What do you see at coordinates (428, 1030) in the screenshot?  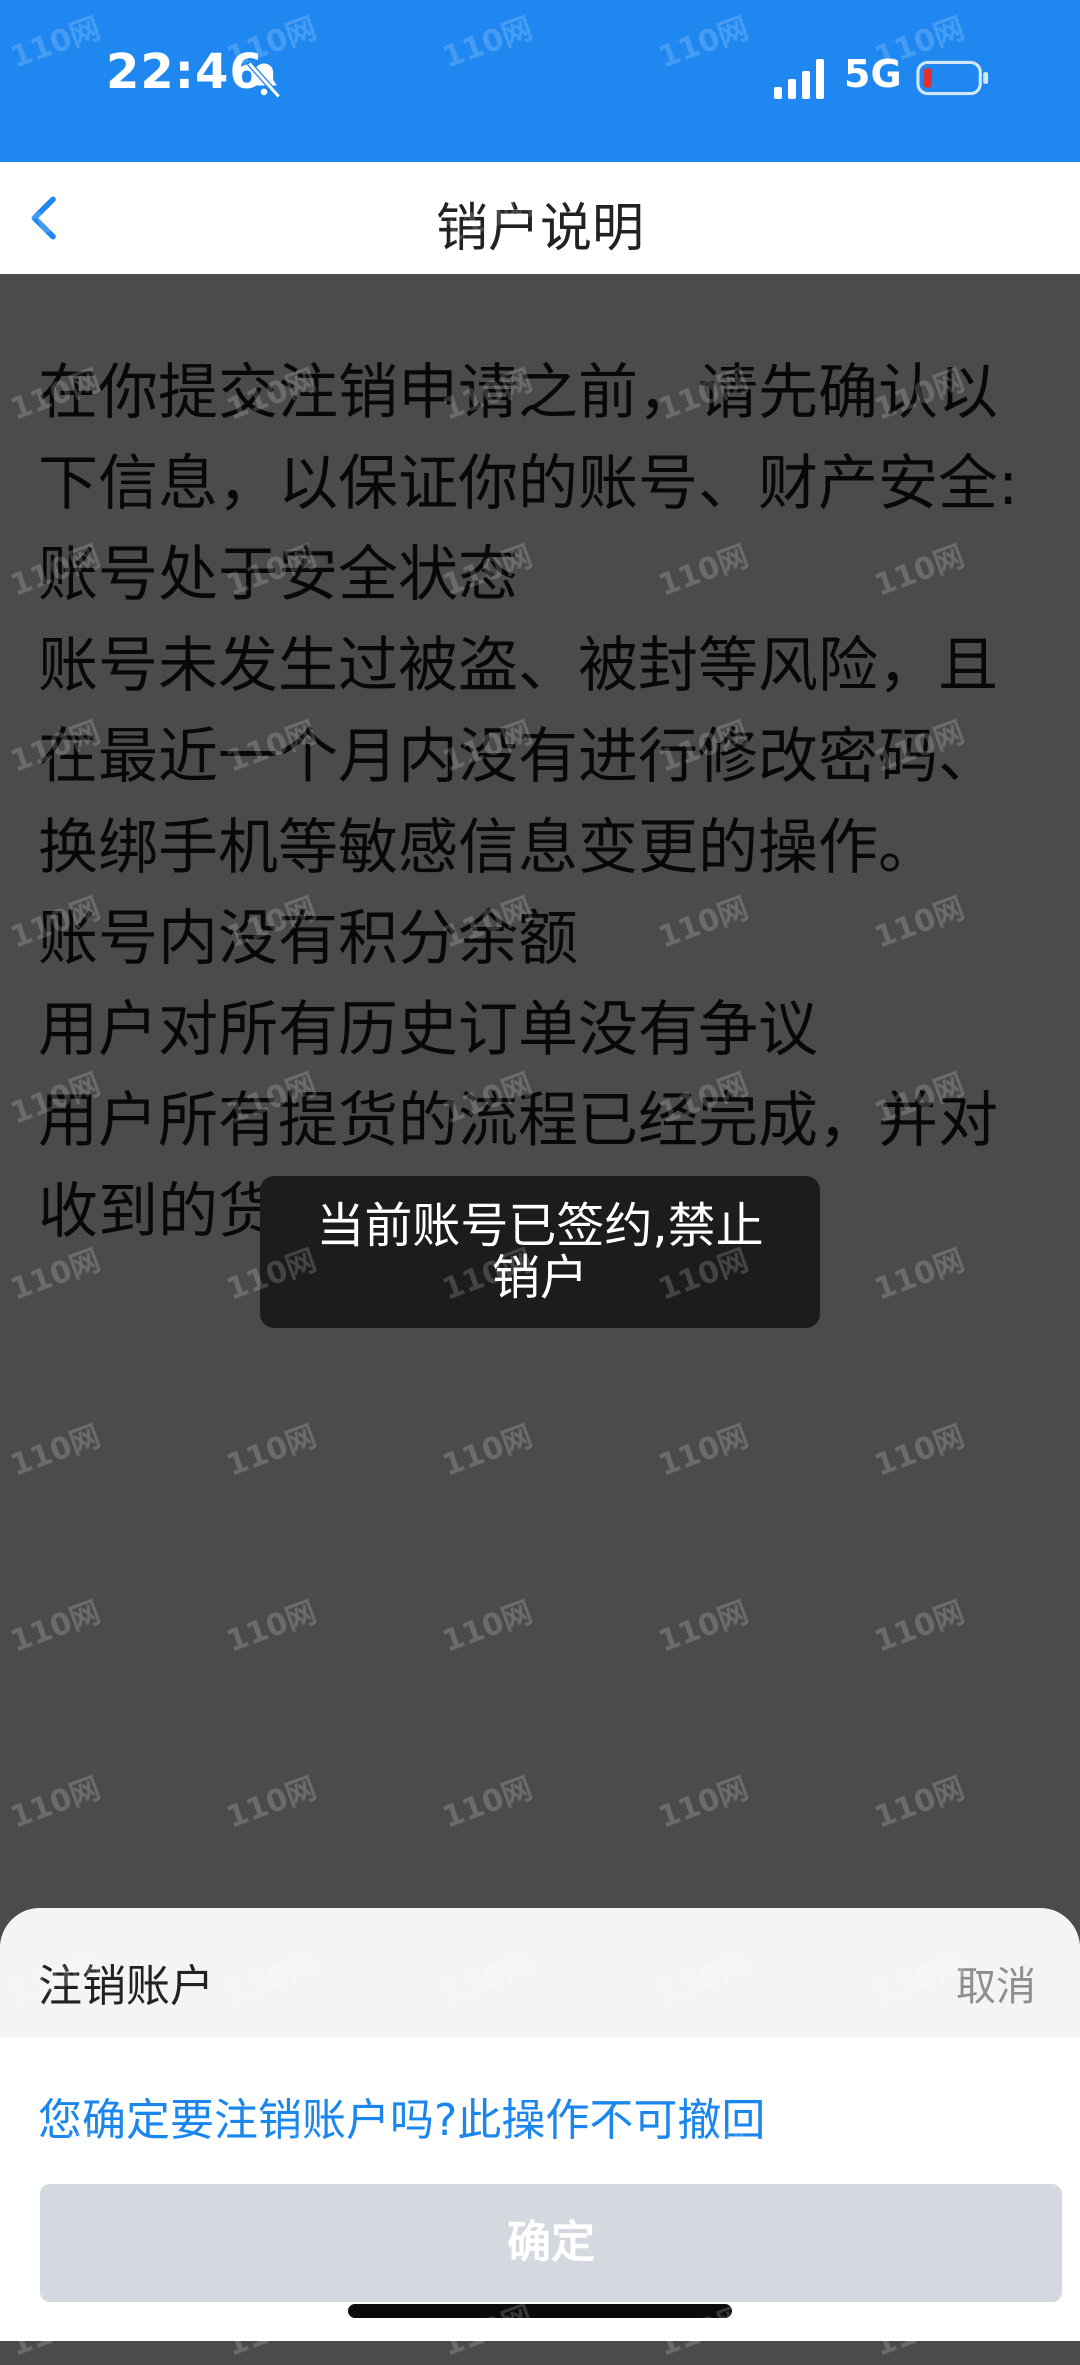 I see `notes-line: 用户对所有历史订单没有争议` at bounding box center [428, 1030].